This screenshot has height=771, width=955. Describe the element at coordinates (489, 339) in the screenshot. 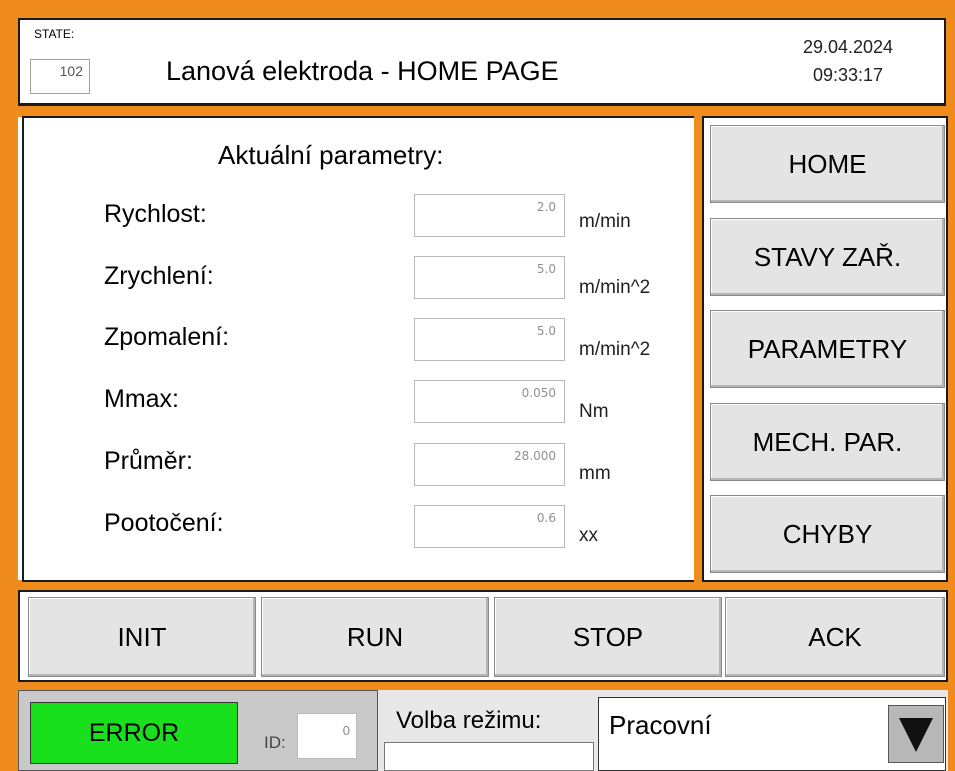

I see `param-value-zpomaleni: 5.0` at that location.